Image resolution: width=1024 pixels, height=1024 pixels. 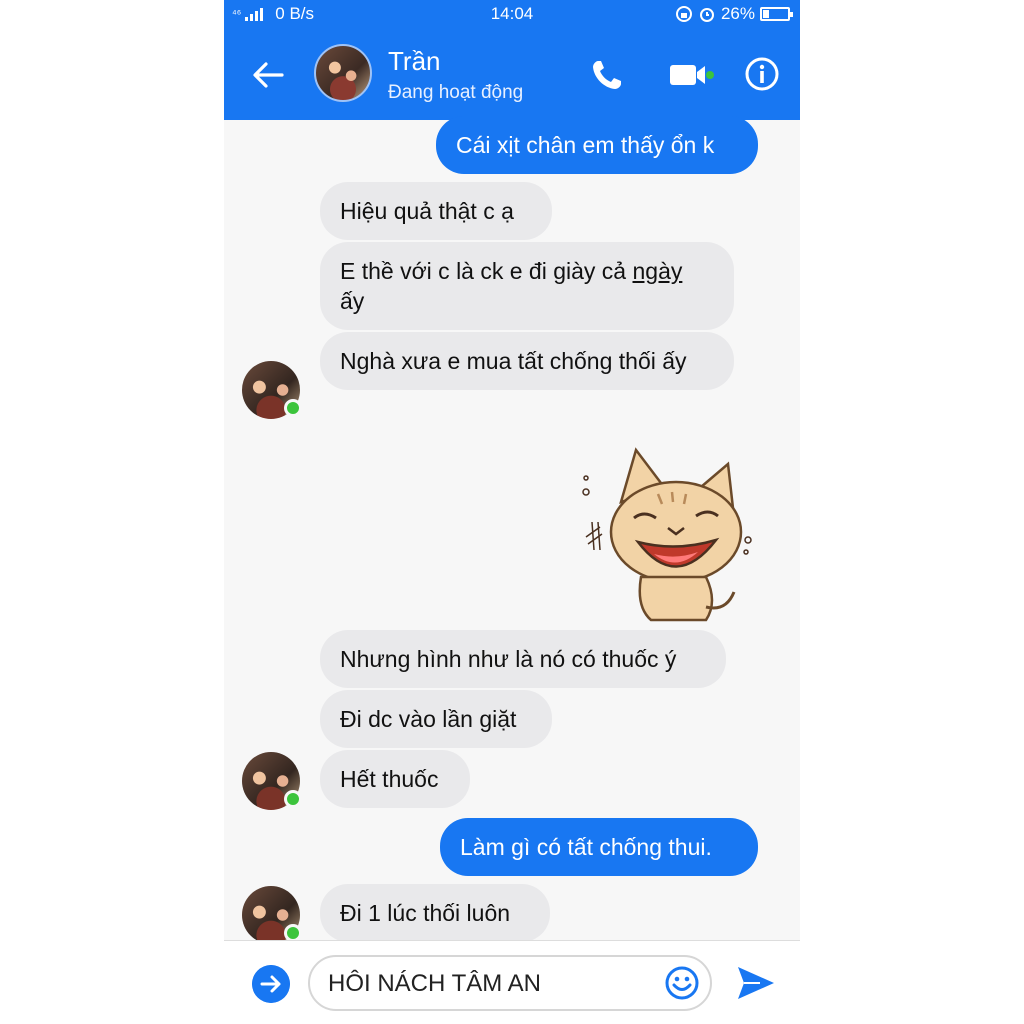 What do you see at coordinates (434, 984) in the screenshot?
I see `message-input-value: HÔI NÁCH TÂM AN` at bounding box center [434, 984].